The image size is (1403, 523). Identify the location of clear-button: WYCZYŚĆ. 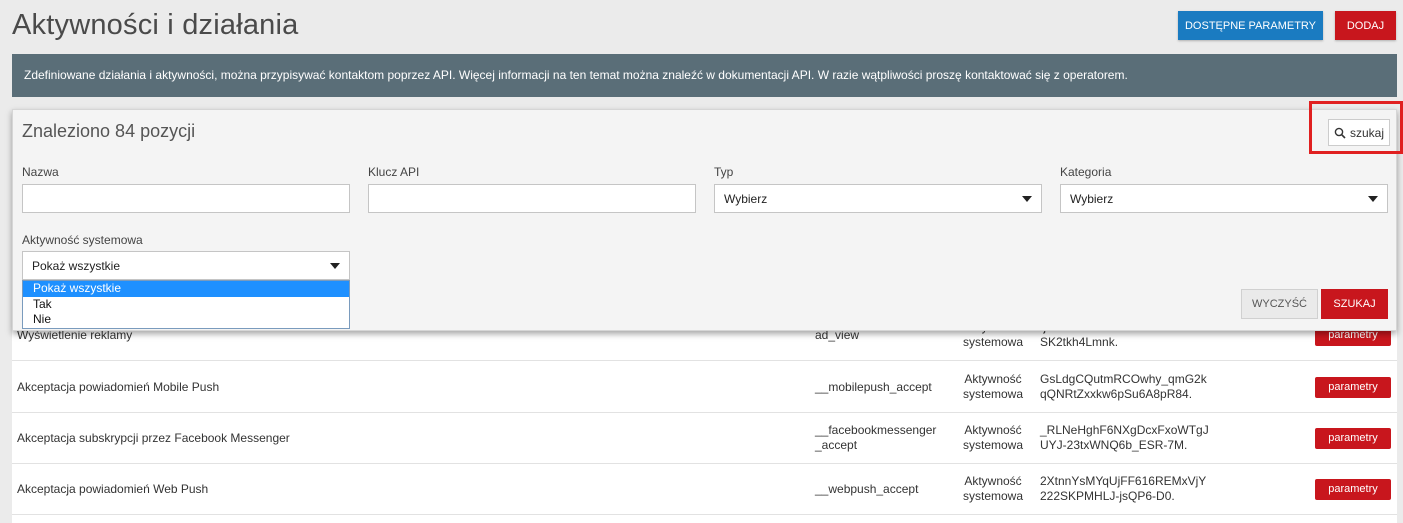
(1279, 304).